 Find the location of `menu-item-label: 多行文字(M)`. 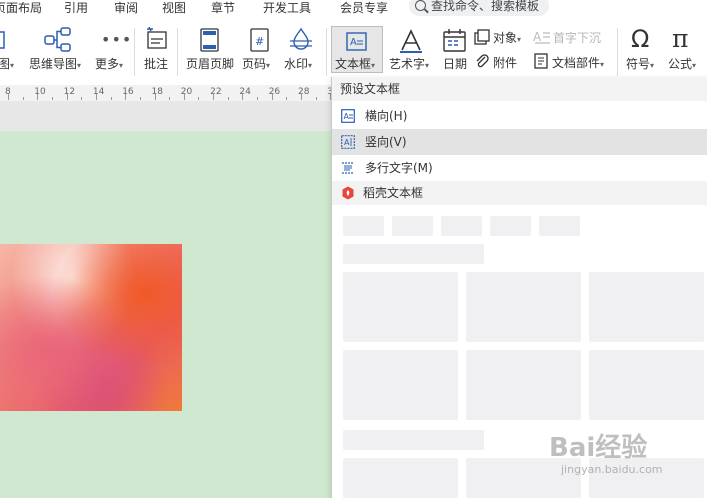

menu-item-label: 多行文字(M) is located at coordinates (399, 168).